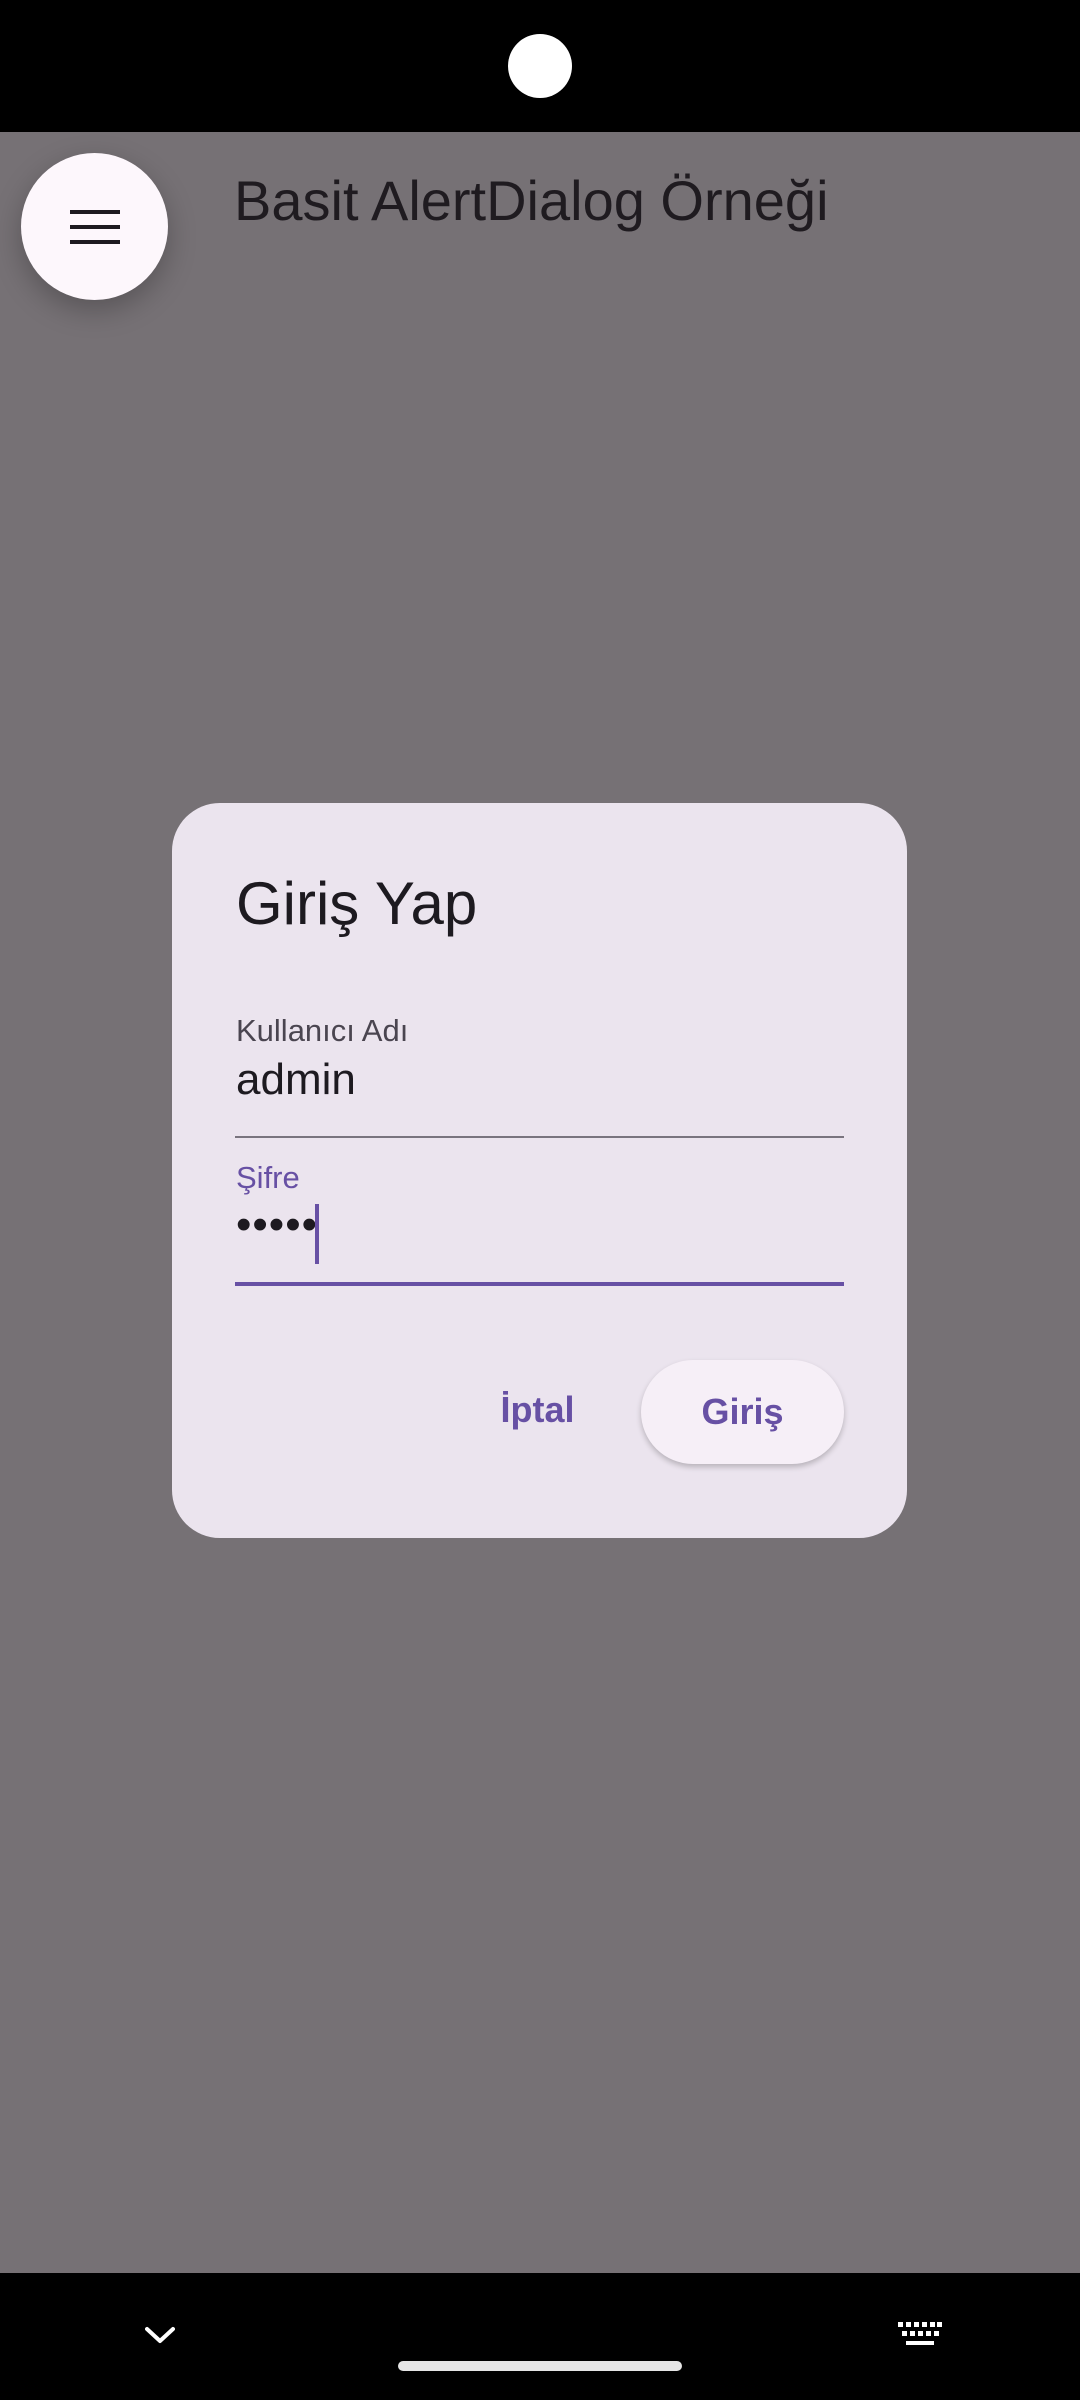  I want to click on login-button: Giriş, so click(742, 1412).